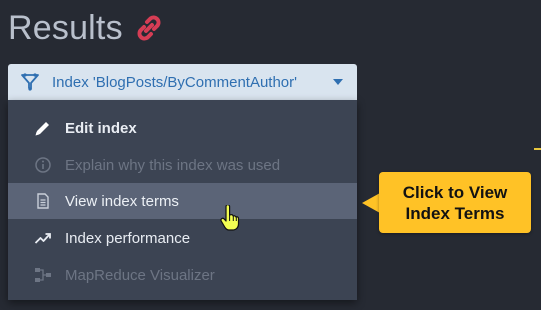  I want to click on menu-item-index-performance: Index performance, so click(182, 238).